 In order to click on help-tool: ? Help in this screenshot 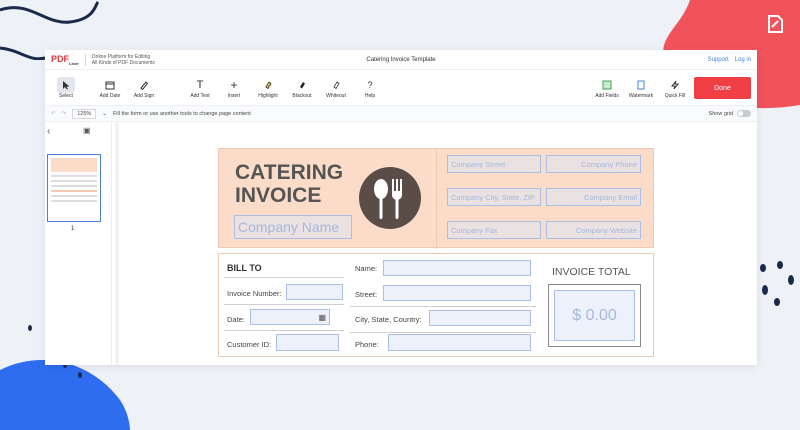, I will do `click(370, 88)`.